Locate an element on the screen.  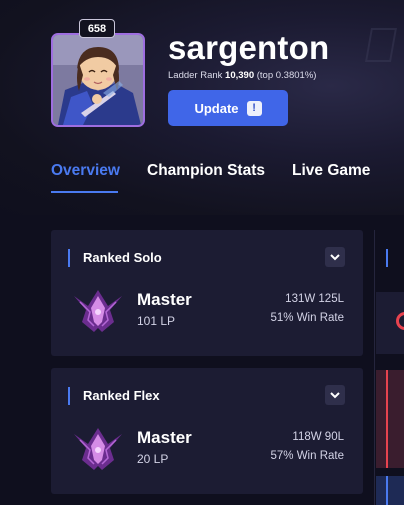
win-loss-record: 131W 125L is located at coordinates (314, 299).